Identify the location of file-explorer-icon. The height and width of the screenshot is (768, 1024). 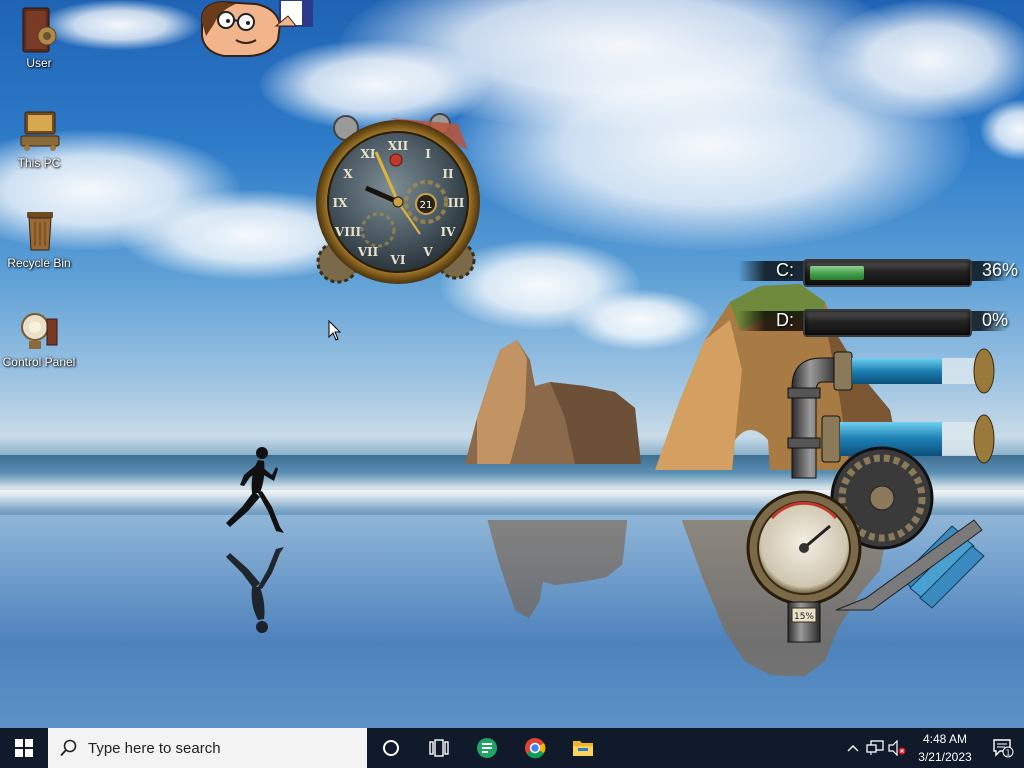
(583, 748).